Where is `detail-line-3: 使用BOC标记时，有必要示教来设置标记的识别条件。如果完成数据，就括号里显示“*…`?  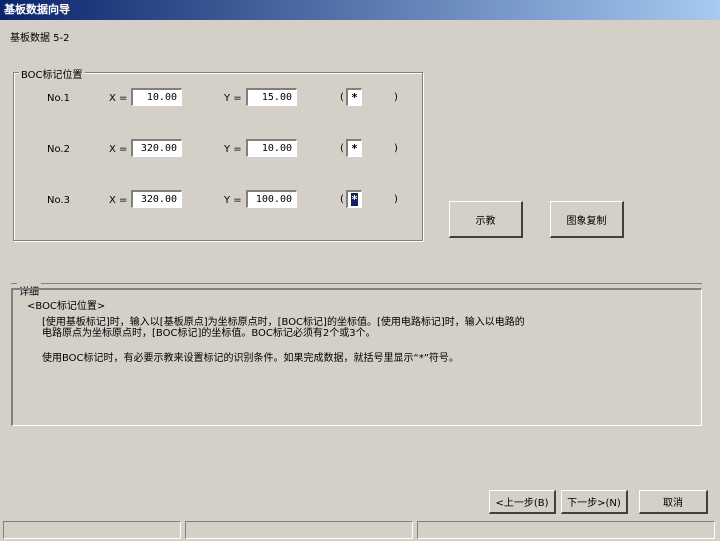 detail-line-3: 使用BOC标记时，有必要示教来设置标记的识别条件。如果完成数据，就括号里显示“*… is located at coordinates (250, 358).